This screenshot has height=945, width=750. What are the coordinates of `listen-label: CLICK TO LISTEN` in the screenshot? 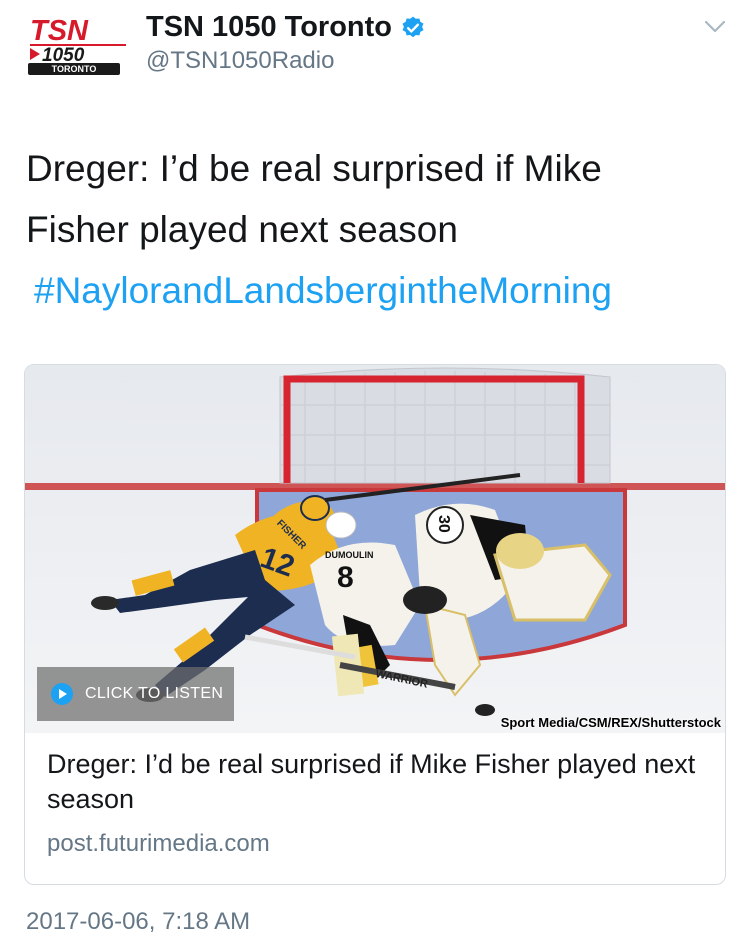 It's located at (154, 693).